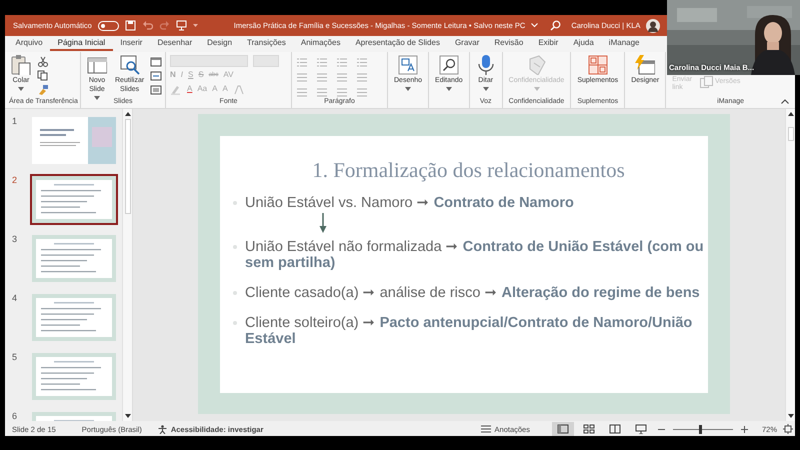  Describe the element at coordinates (653, 25) in the screenshot. I see `avatar-icon` at that location.